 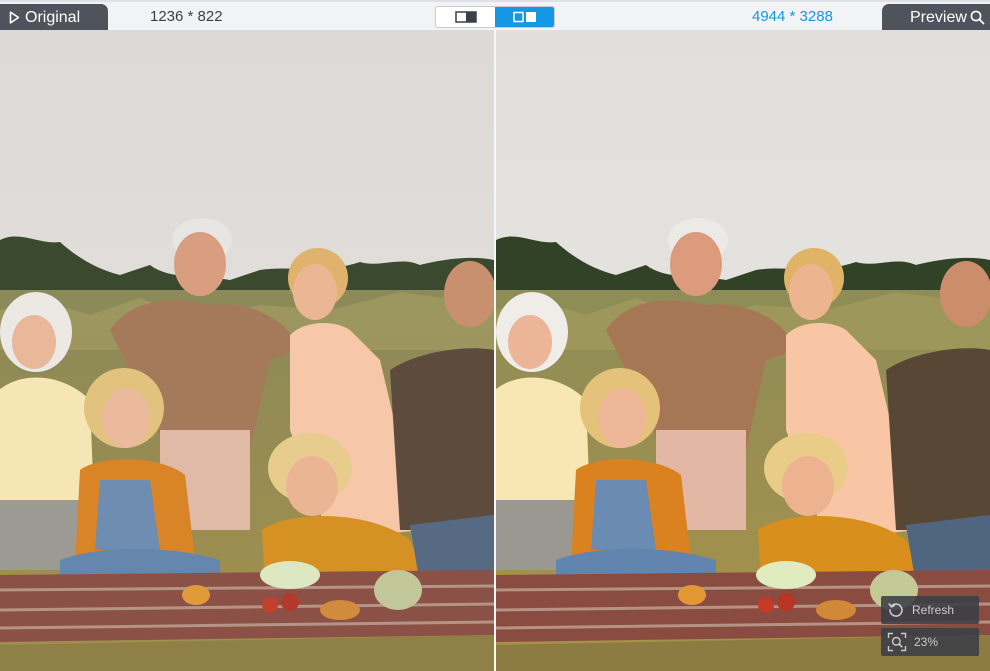 I want to click on comparison-toolbar: Original 1236 * 822 4944 * 3288 Preview, so click(x=495, y=15).